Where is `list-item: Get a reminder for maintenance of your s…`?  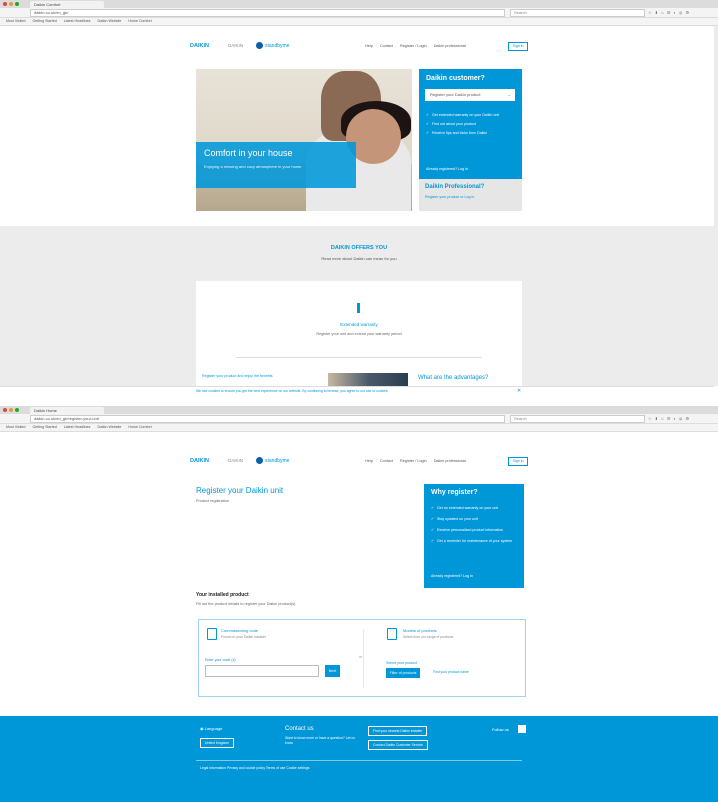 list-item: Get a reminder for maintenance of your s… is located at coordinates (475, 541).